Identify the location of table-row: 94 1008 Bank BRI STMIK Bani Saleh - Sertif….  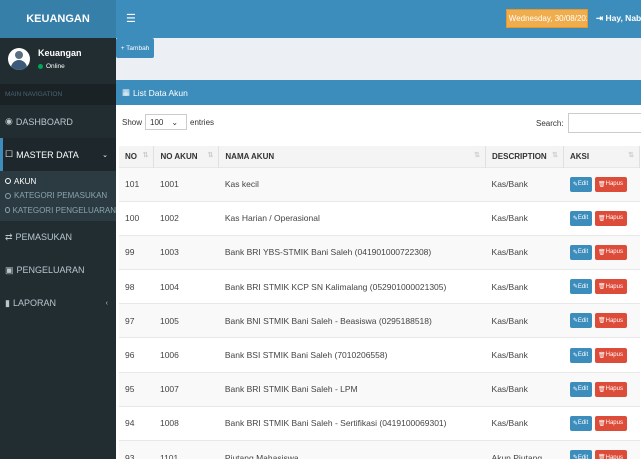
(379, 423).